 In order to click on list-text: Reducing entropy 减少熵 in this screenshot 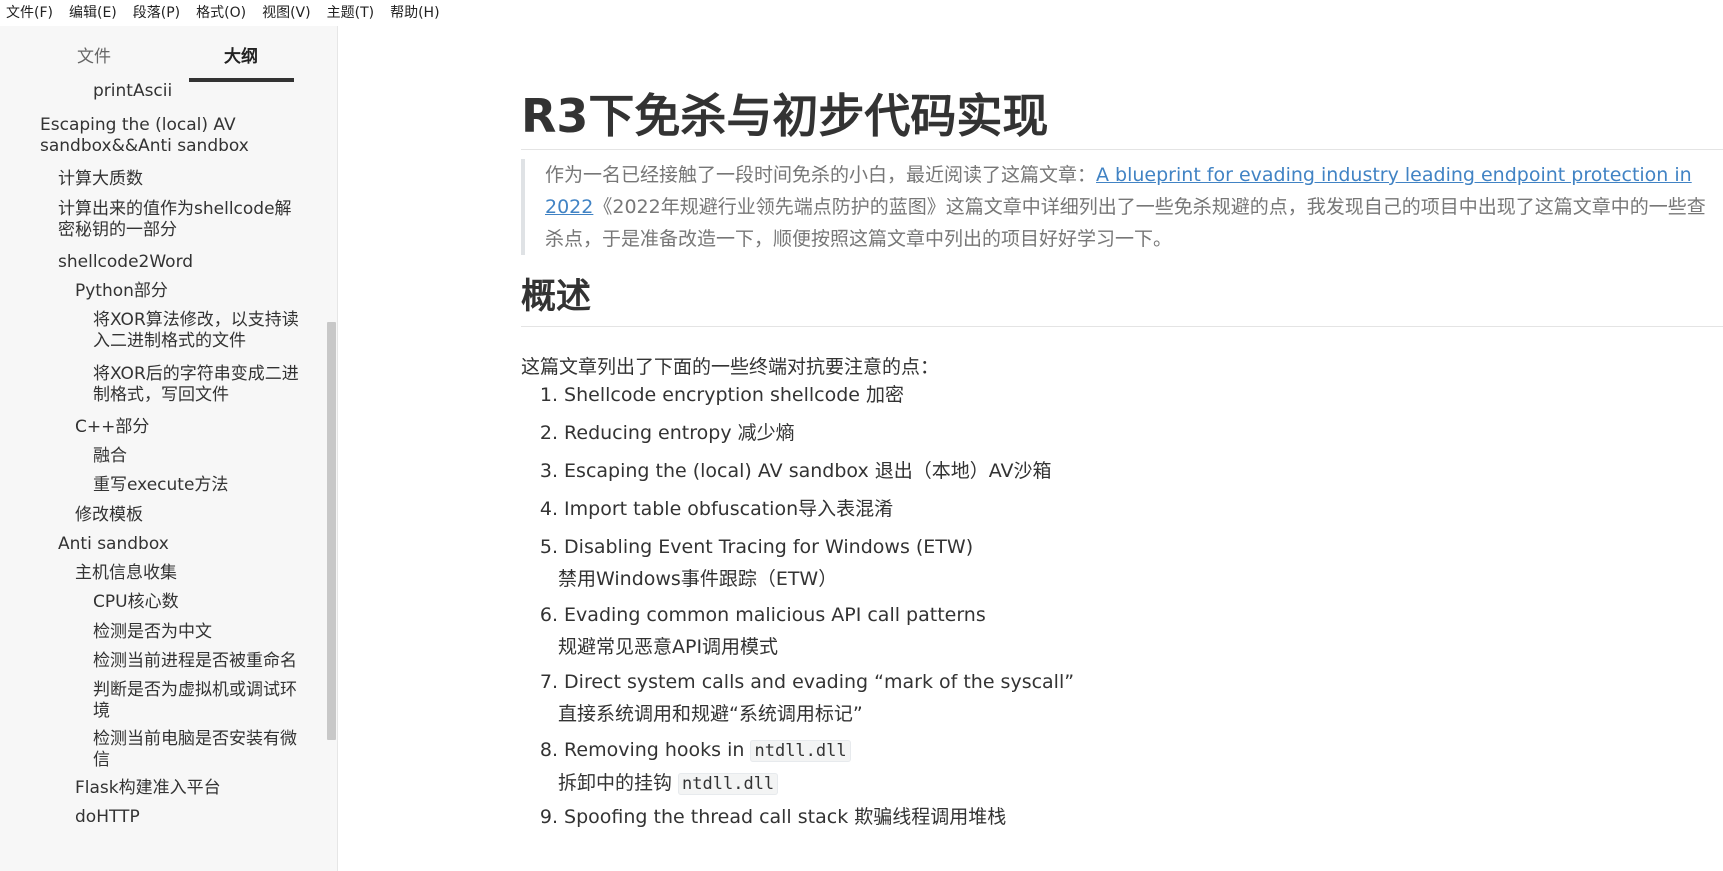, I will do `click(679, 433)`.